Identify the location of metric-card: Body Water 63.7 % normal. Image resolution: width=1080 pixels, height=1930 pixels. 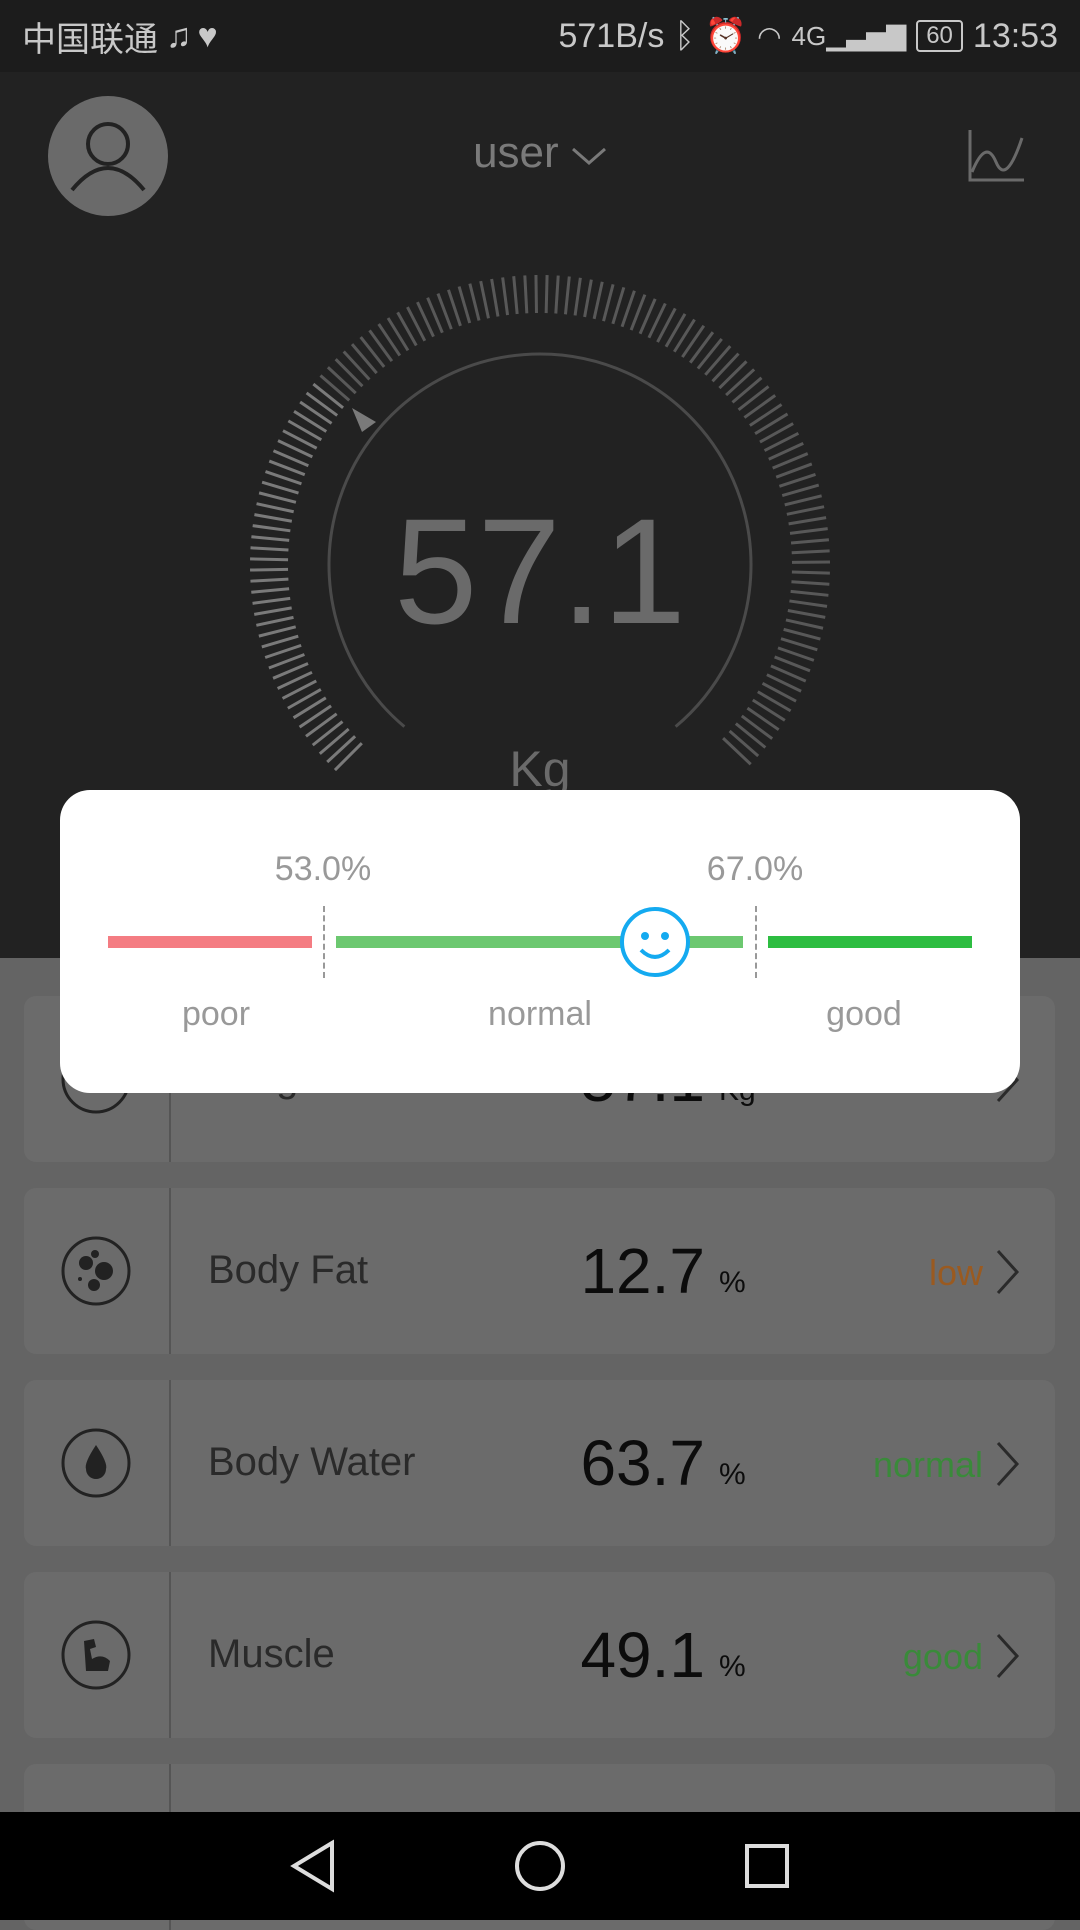
(539, 1463).